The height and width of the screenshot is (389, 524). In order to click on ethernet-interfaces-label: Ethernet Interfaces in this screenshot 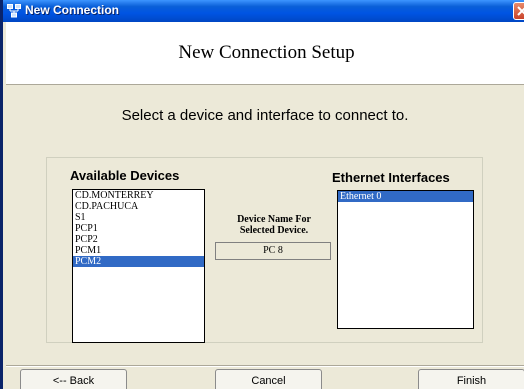, I will do `click(391, 177)`.